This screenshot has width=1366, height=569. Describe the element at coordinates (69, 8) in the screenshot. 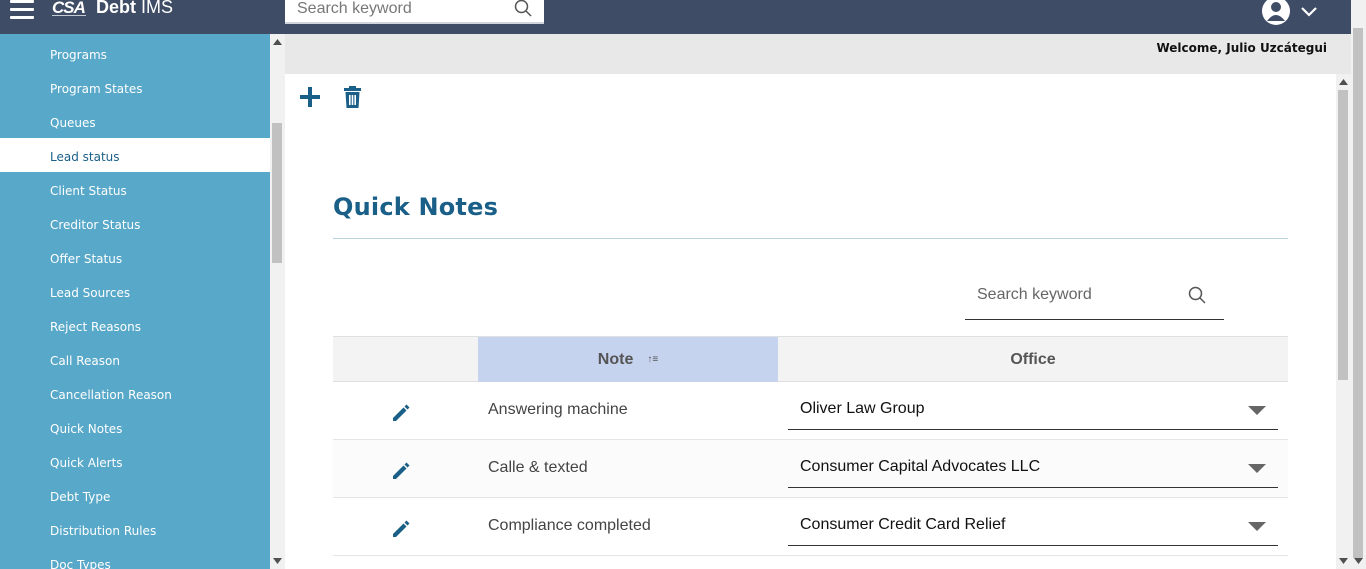

I see `company-logo: CSA` at that location.